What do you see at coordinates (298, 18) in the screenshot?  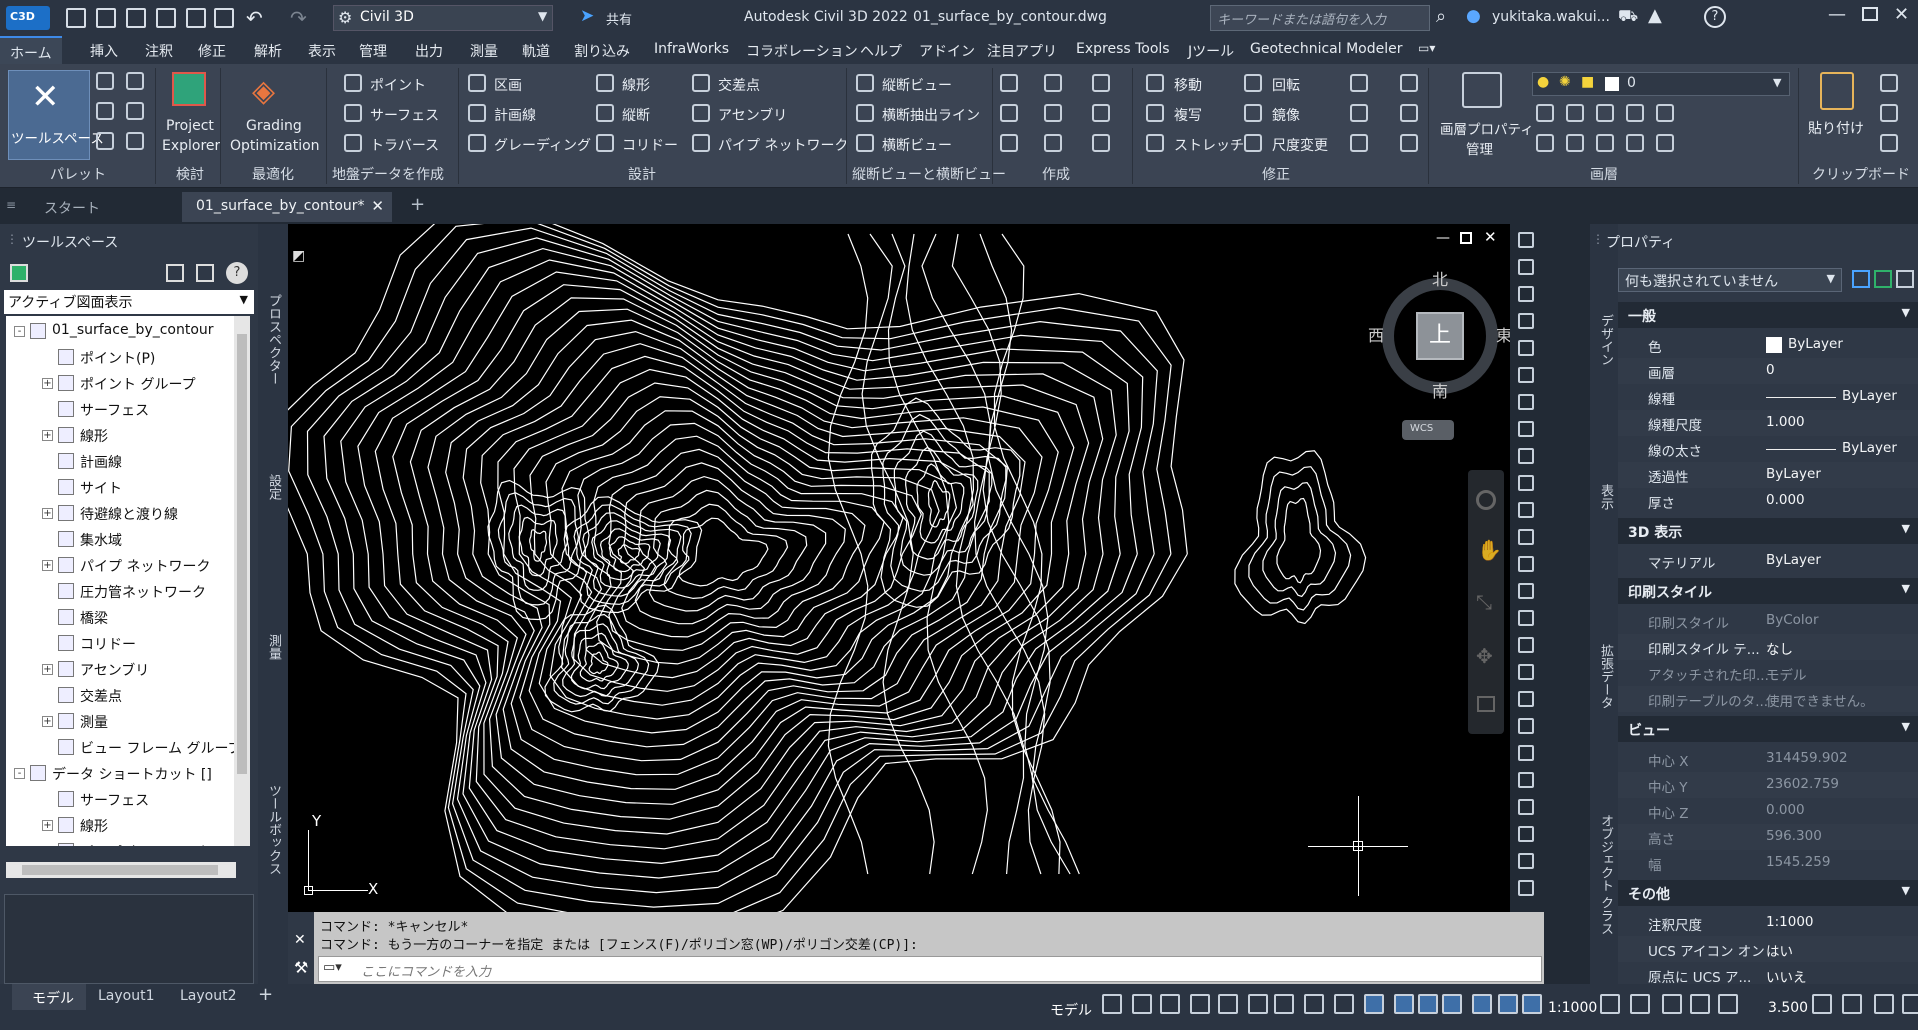 I see `redo-icon: ↷` at bounding box center [298, 18].